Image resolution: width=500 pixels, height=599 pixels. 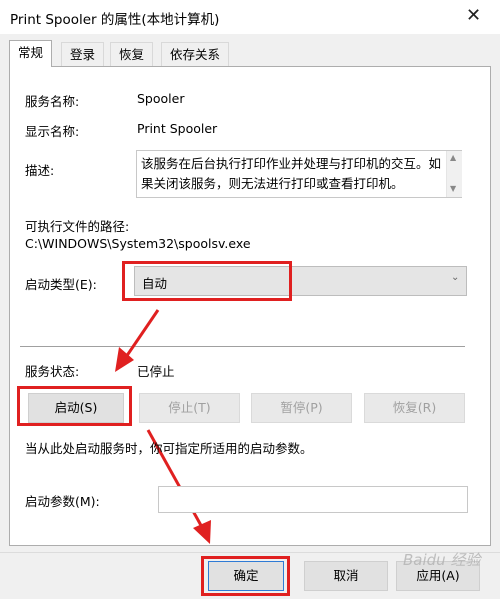 What do you see at coordinates (156, 371) in the screenshot?
I see `service-status-value: 已停止` at bounding box center [156, 371].